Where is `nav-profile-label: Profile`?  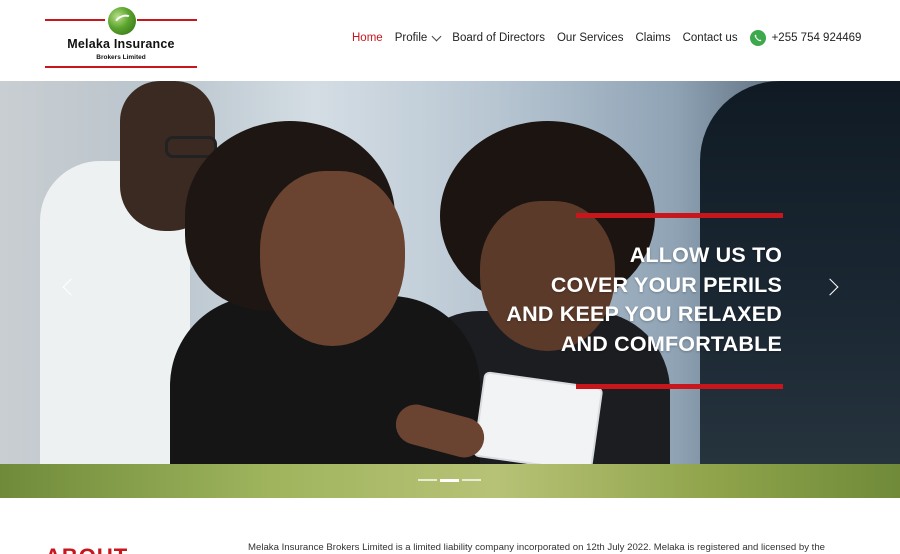
nav-profile-label: Profile is located at coordinates (411, 38).